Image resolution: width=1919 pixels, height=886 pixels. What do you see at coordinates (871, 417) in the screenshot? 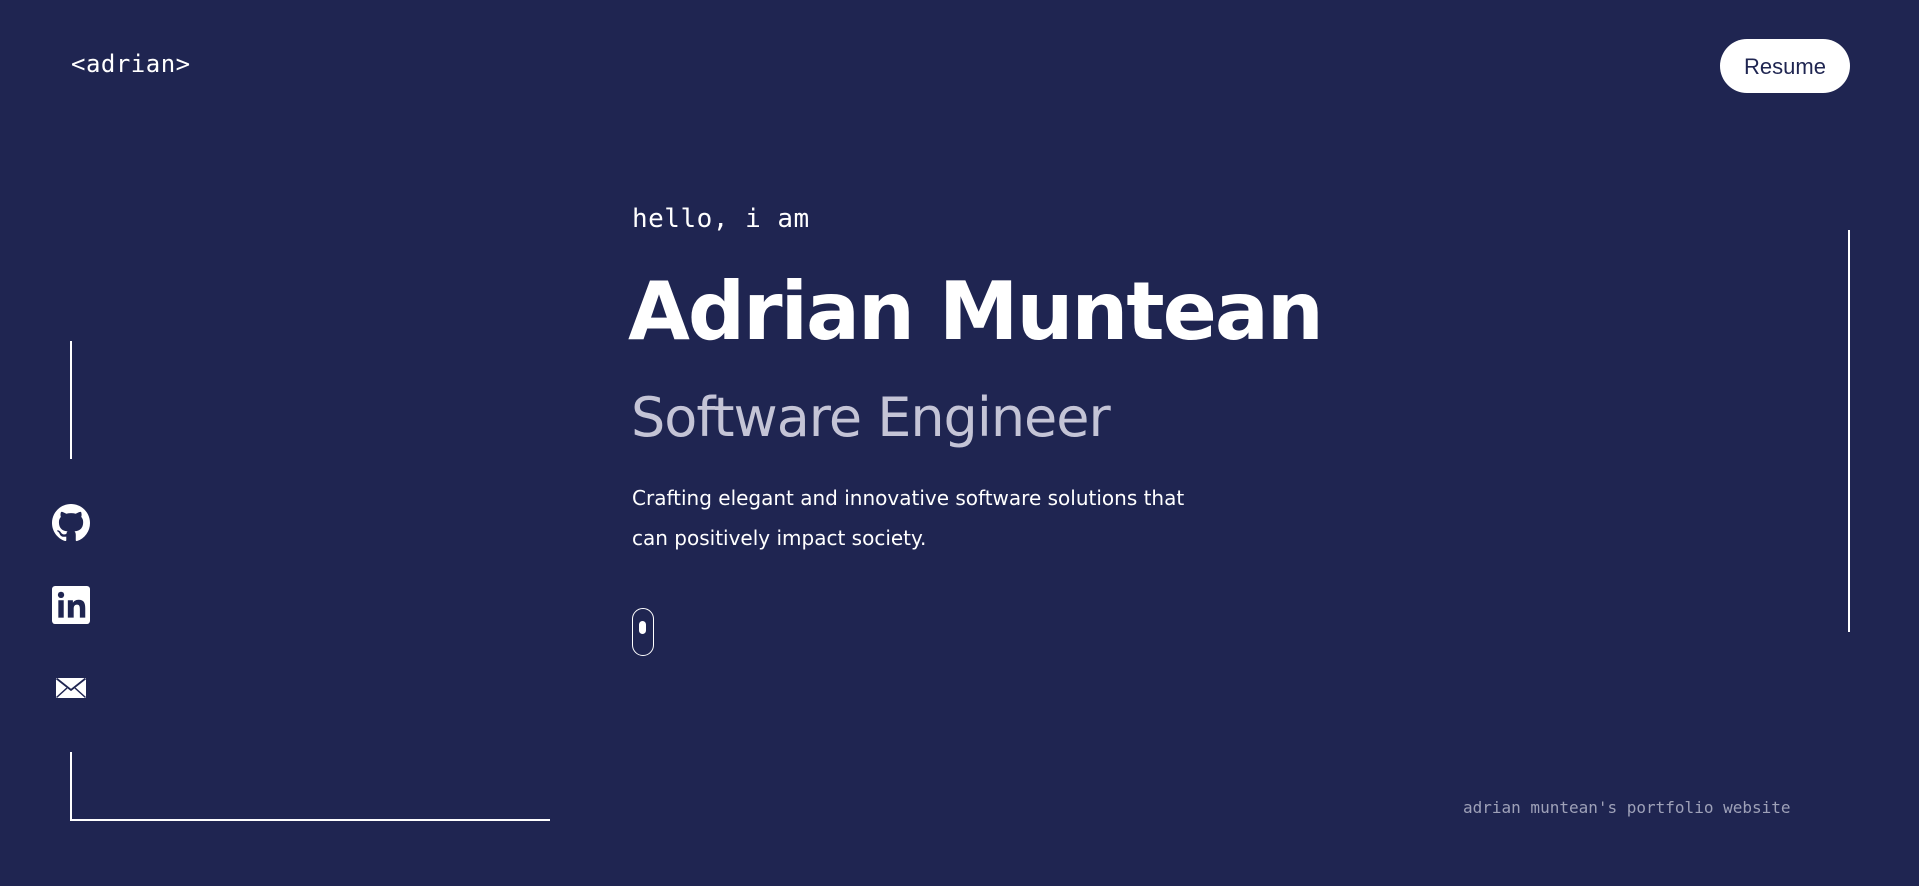
I see `hero-role: Software Engineer` at bounding box center [871, 417].